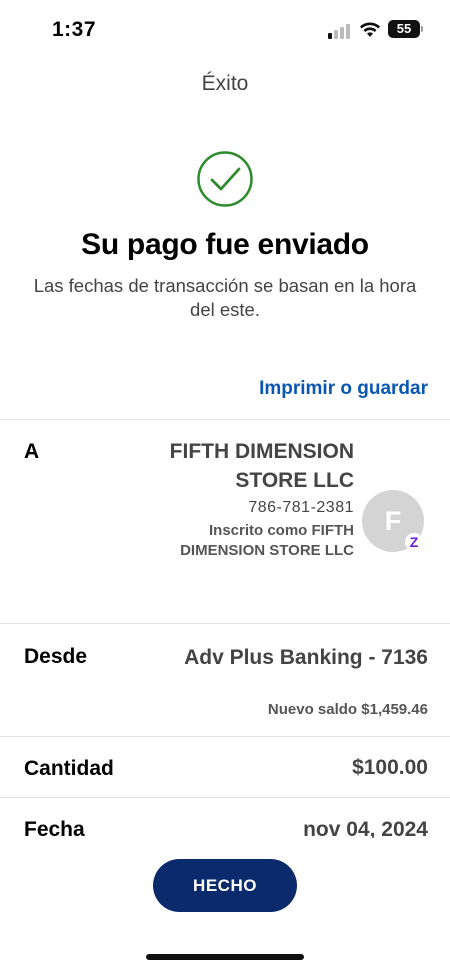  Describe the element at coordinates (347, 709) in the screenshot. I see `new-balance: Nuevo saldo $1,459.46` at that location.